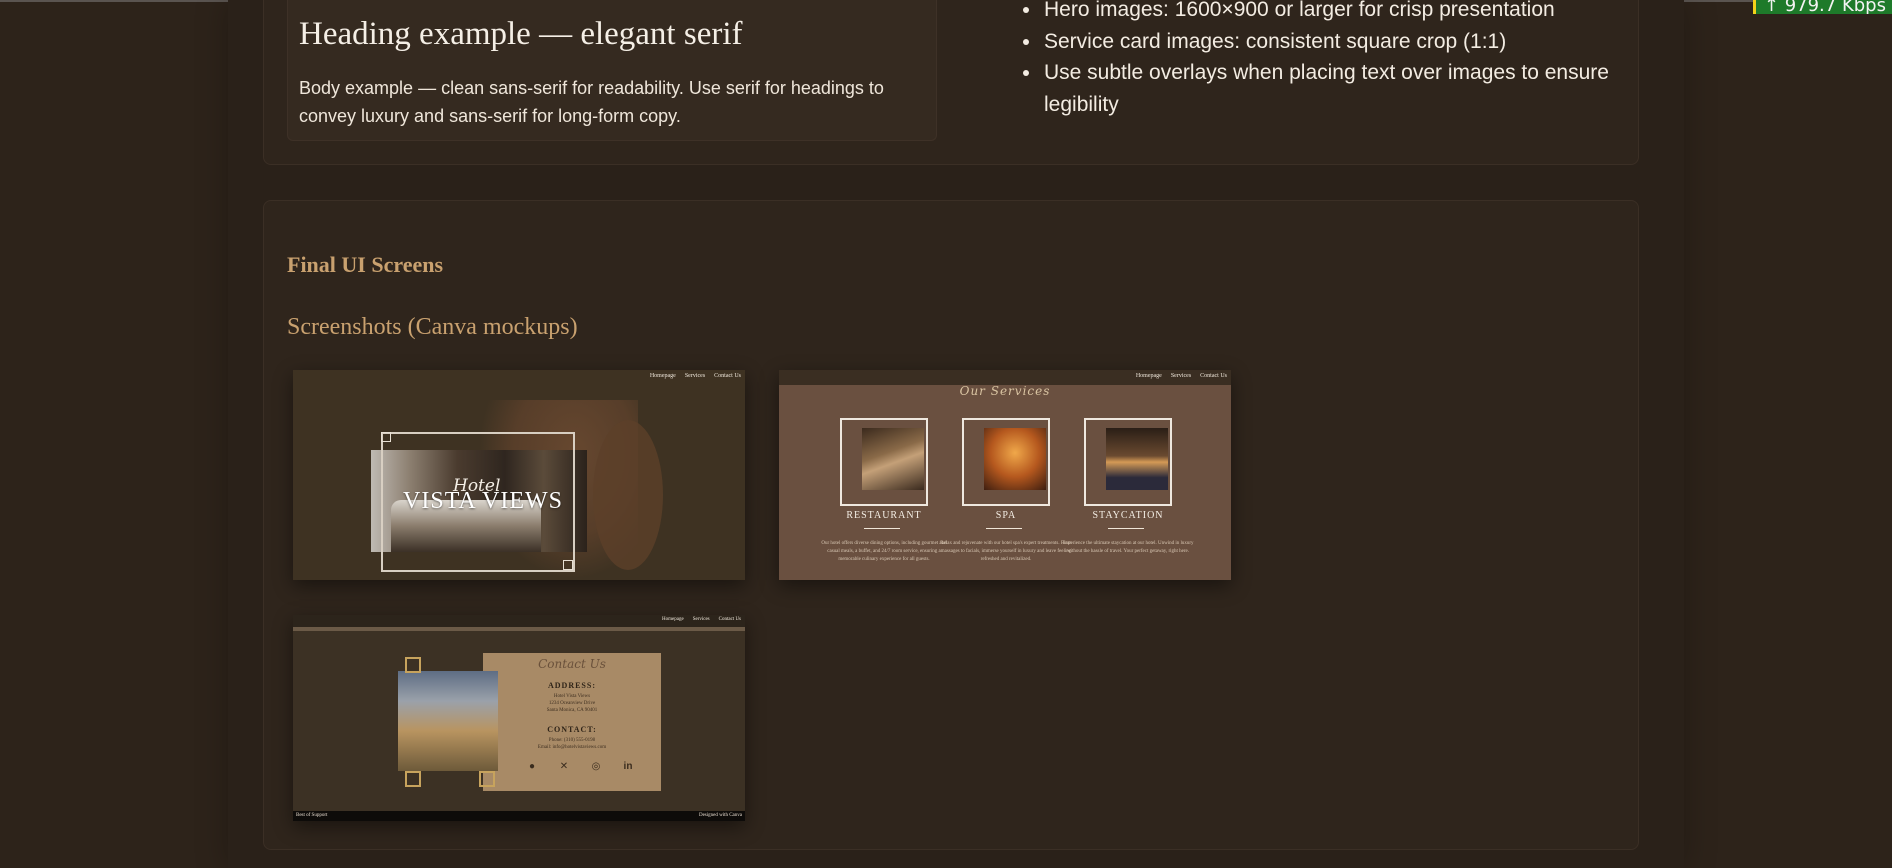 The width and height of the screenshot is (1892, 868). I want to click on contact-line: Email: info@hotelvistaviews.com, so click(572, 747).